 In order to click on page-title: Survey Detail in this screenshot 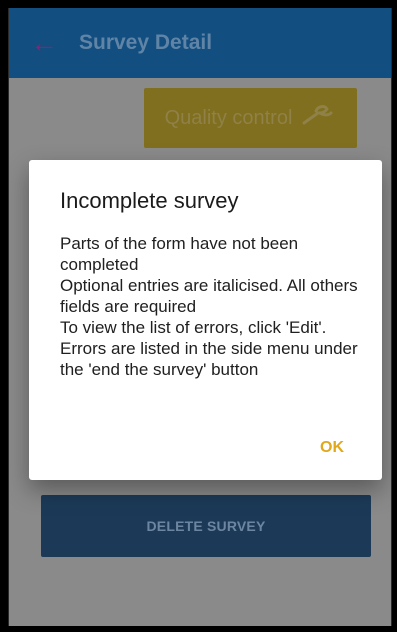, I will do `click(146, 42)`.